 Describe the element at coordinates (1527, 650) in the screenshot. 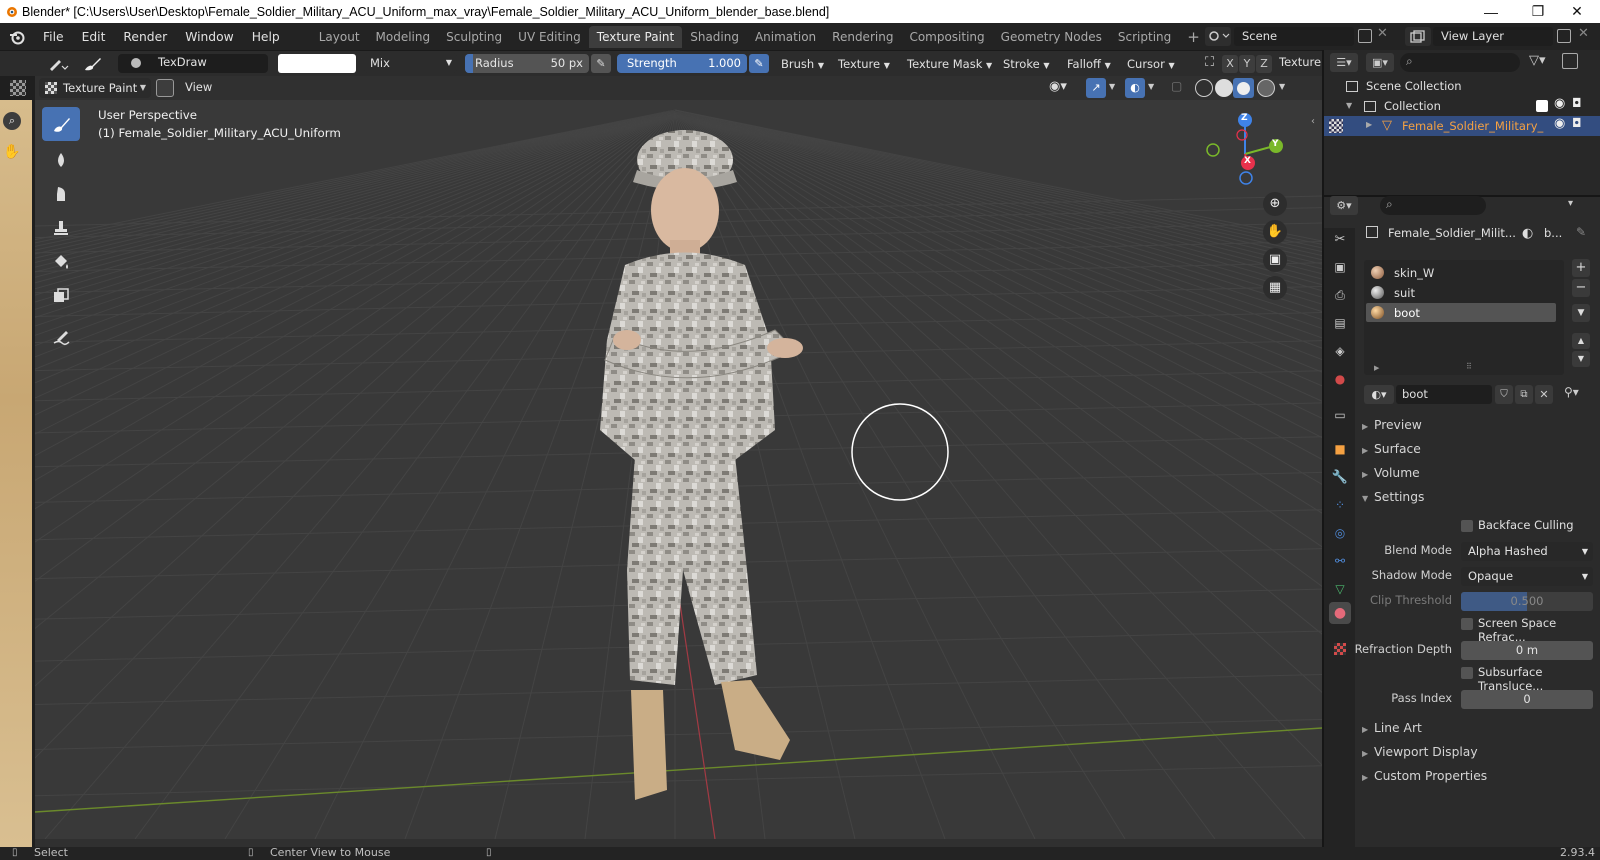

I see `refraction-depth-field: 0 m` at that location.